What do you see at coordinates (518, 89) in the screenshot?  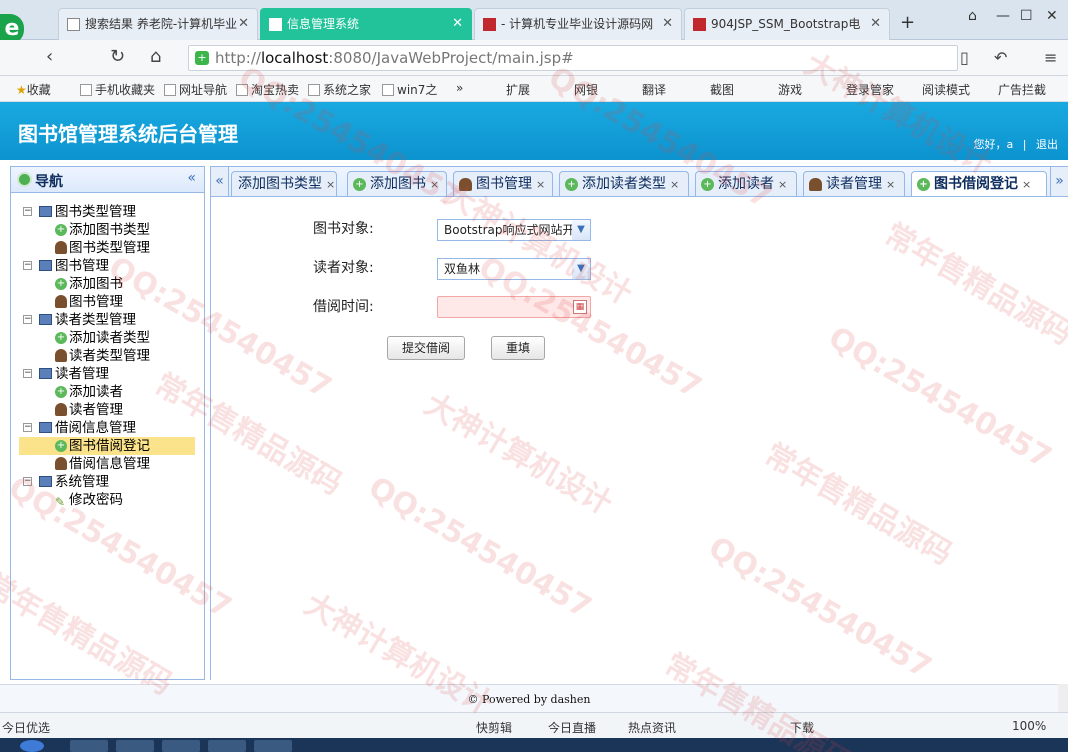 I see `tool-extensions: 扩展` at bounding box center [518, 89].